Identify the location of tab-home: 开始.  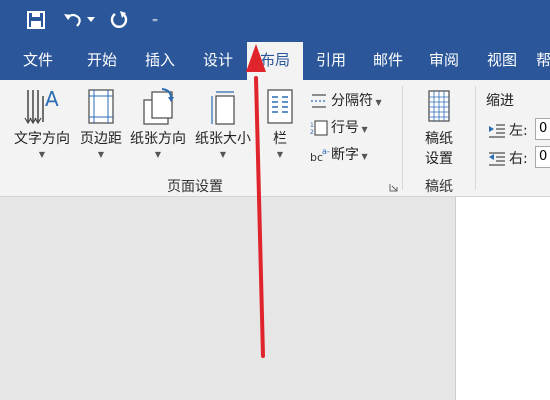
(102, 60).